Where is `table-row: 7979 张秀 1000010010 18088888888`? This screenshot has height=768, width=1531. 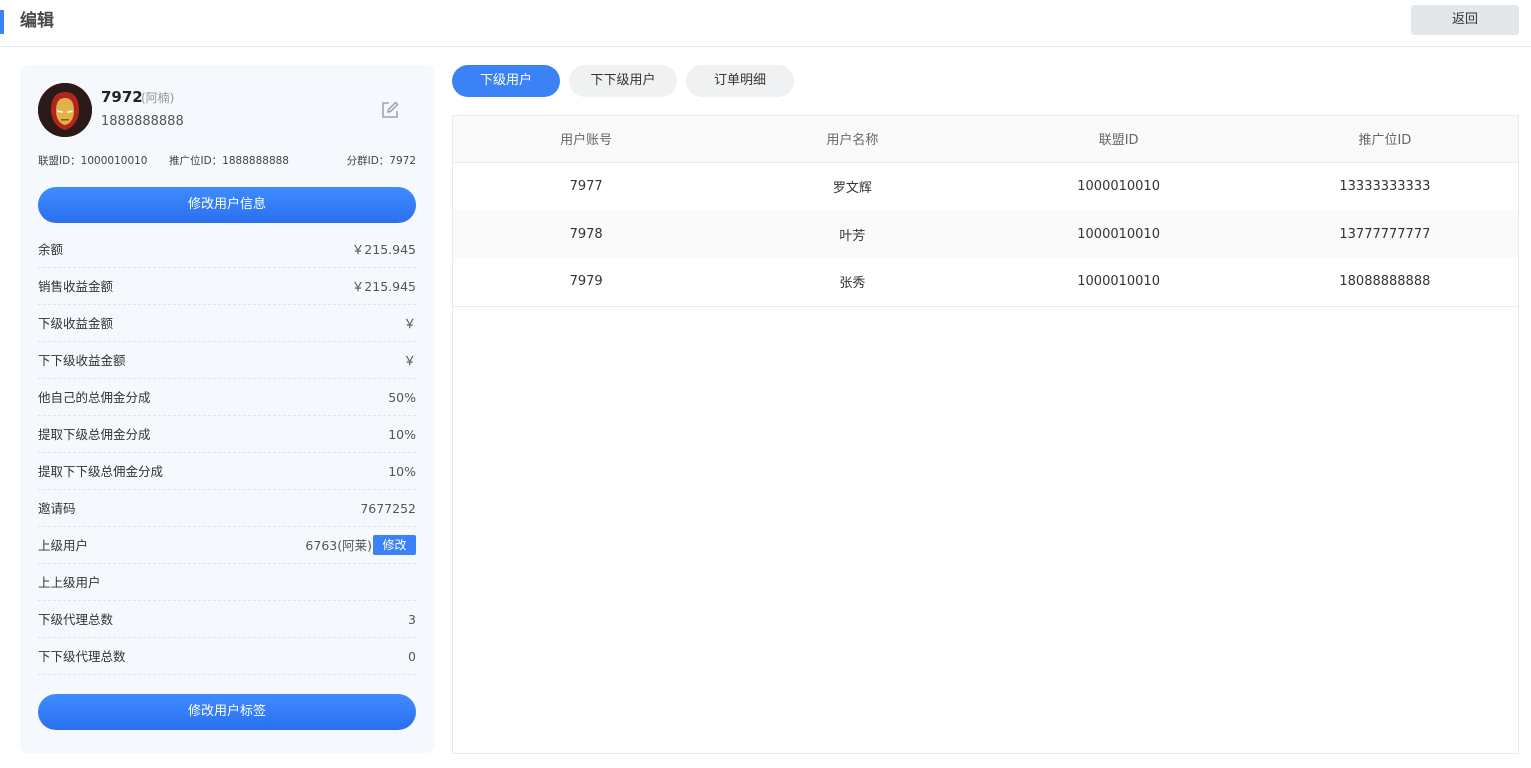 table-row: 7979 张秀 1000010010 18088888888 is located at coordinates (985, 282).